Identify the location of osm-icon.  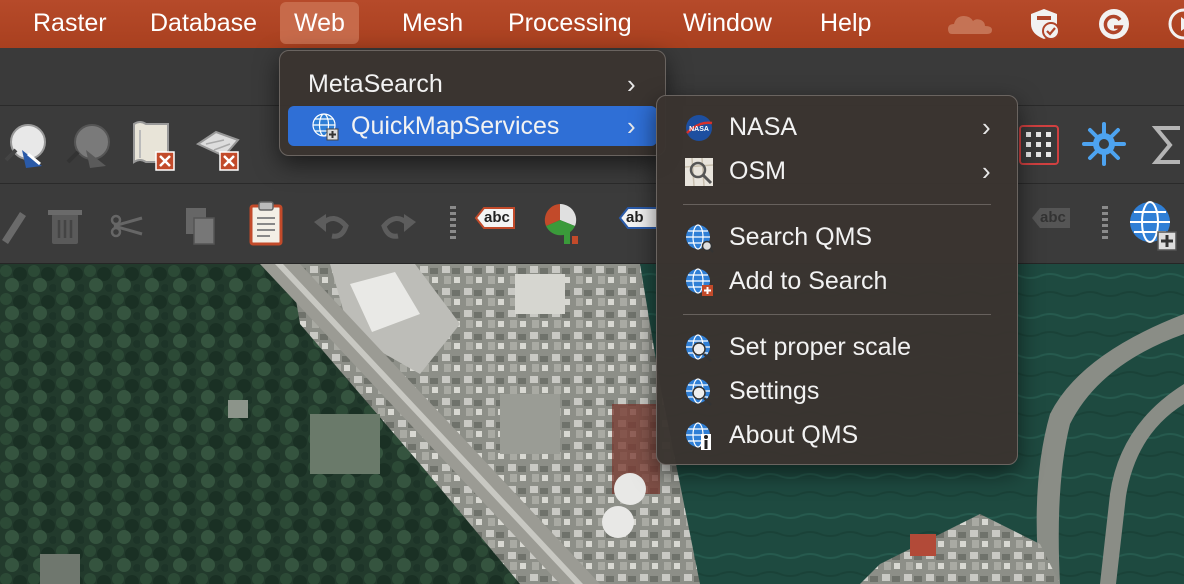
(699, 172).